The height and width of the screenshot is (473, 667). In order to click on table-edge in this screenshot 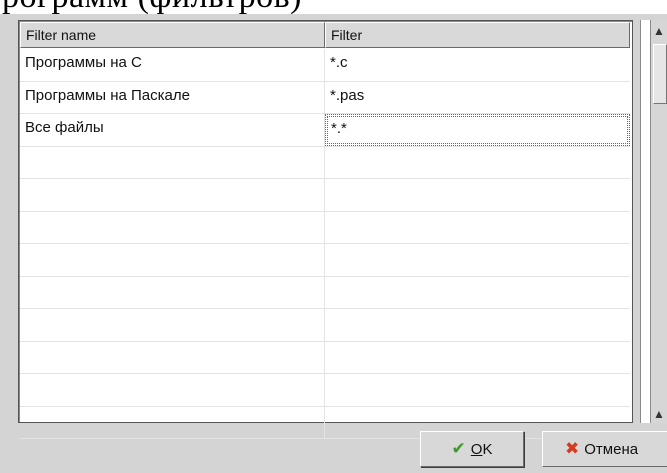, I will do `click(645, 221)`.